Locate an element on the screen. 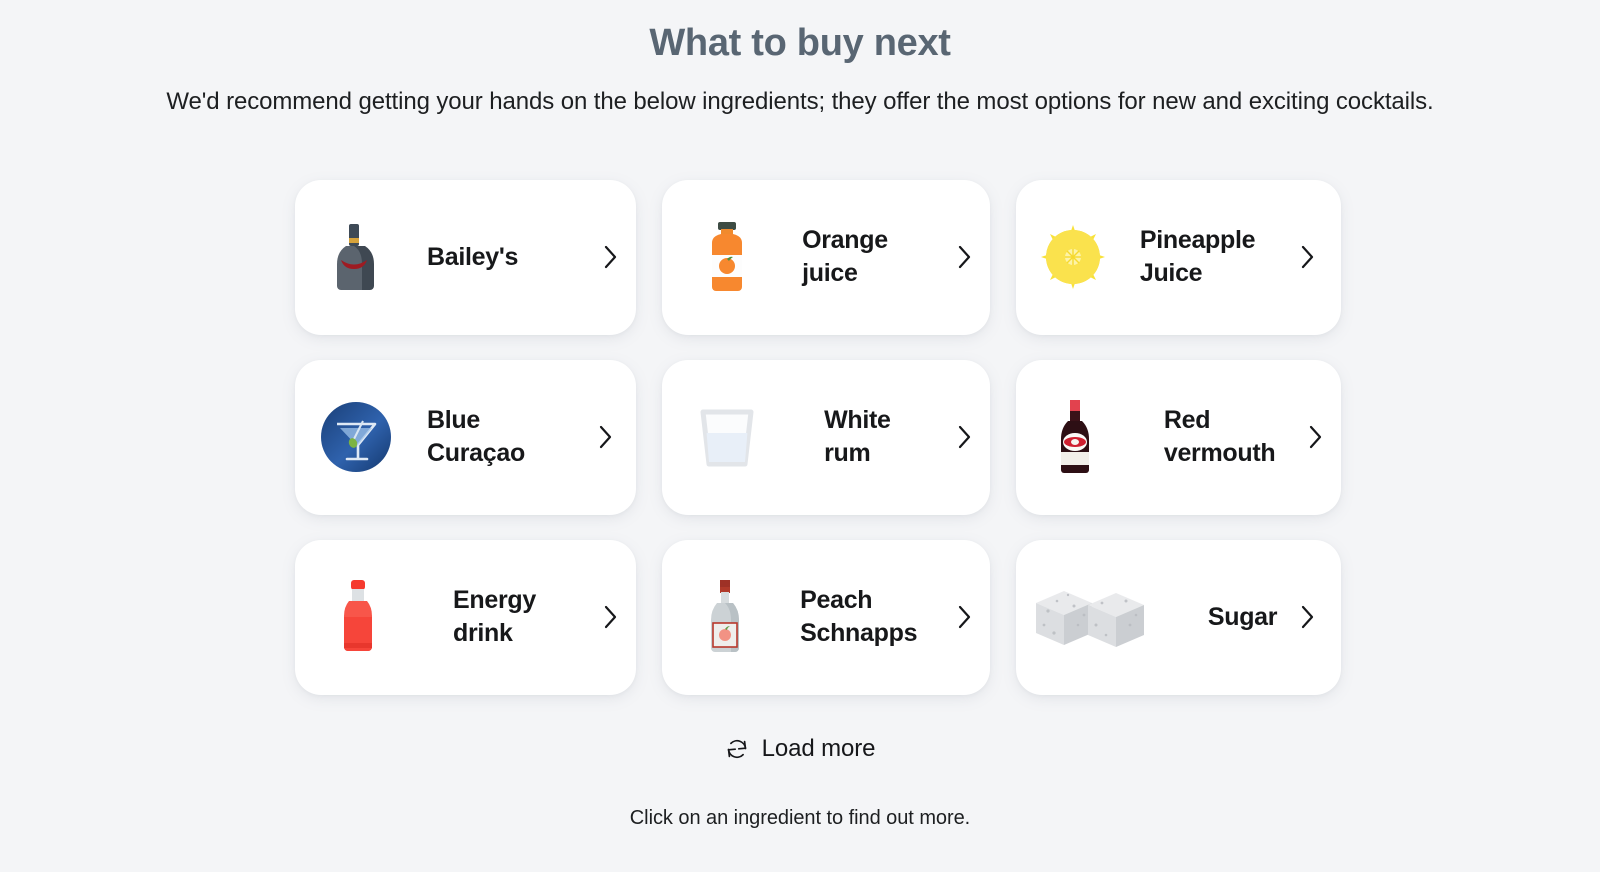 This screenshot has height=872, width=1600. ingredient-card-red-vermouth: Red vermouth is located at coordinates (1178, 437).